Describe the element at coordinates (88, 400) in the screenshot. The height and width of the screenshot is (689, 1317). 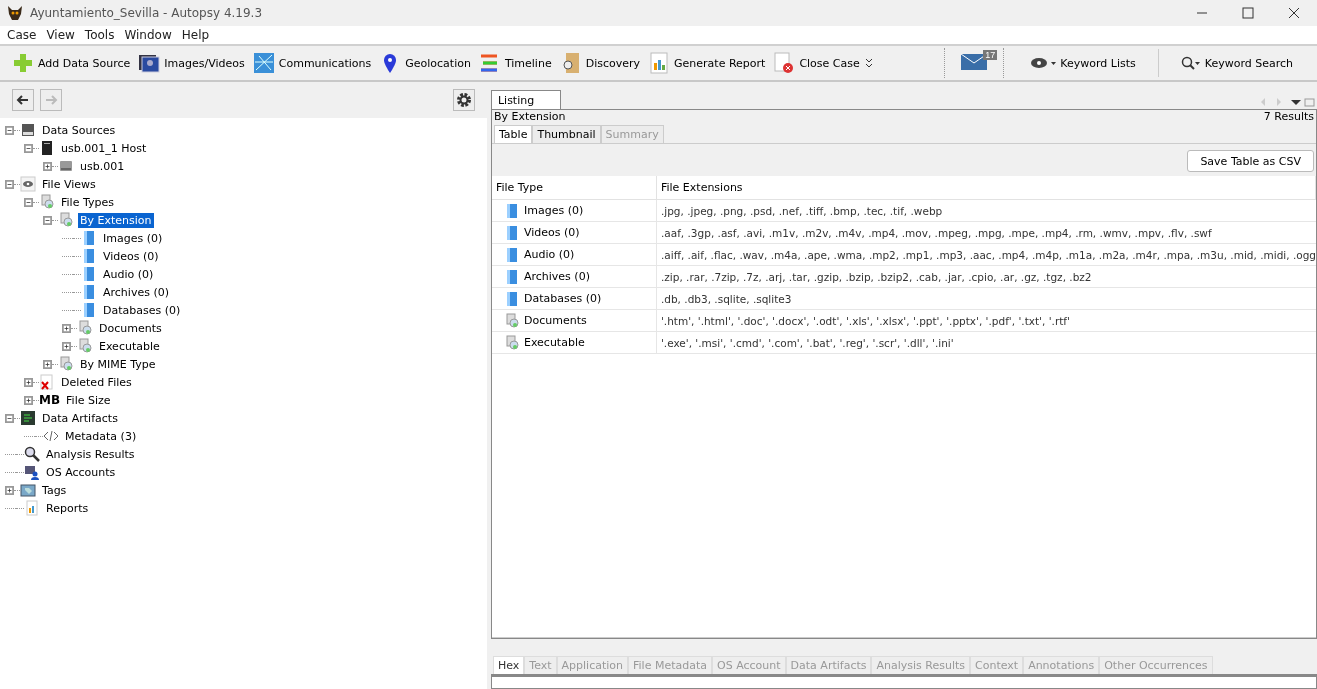
I see `tree-item: File Size` at that location.